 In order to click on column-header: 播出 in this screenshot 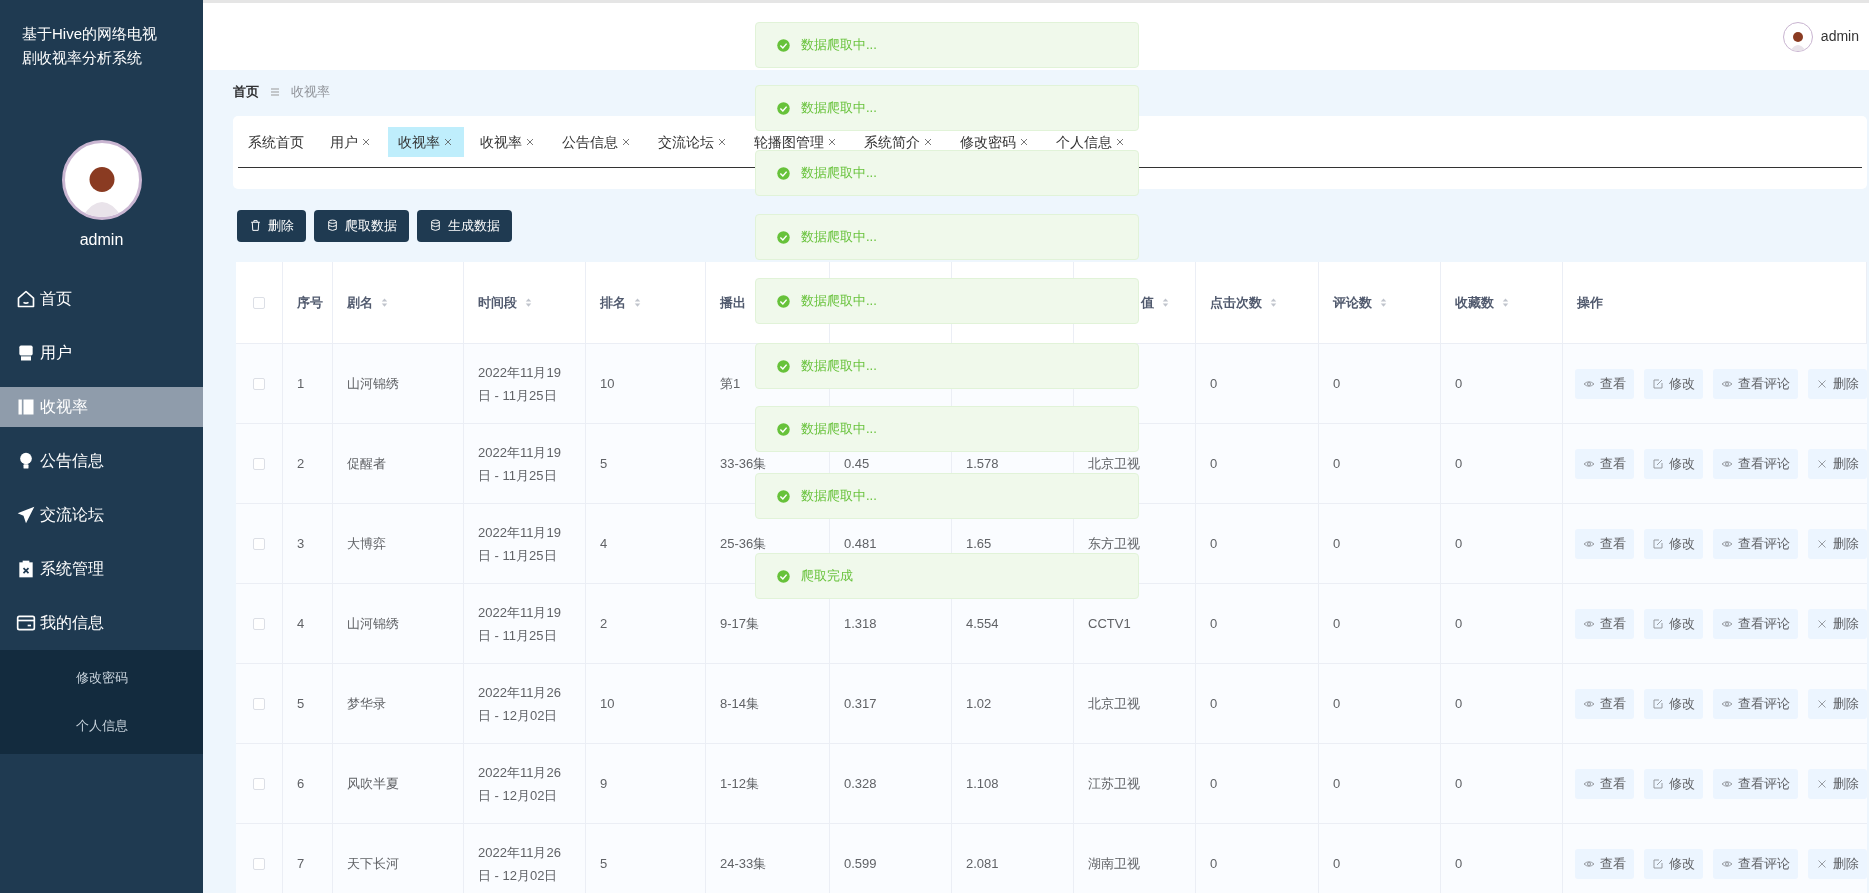, I will do `click(733, 302)`.